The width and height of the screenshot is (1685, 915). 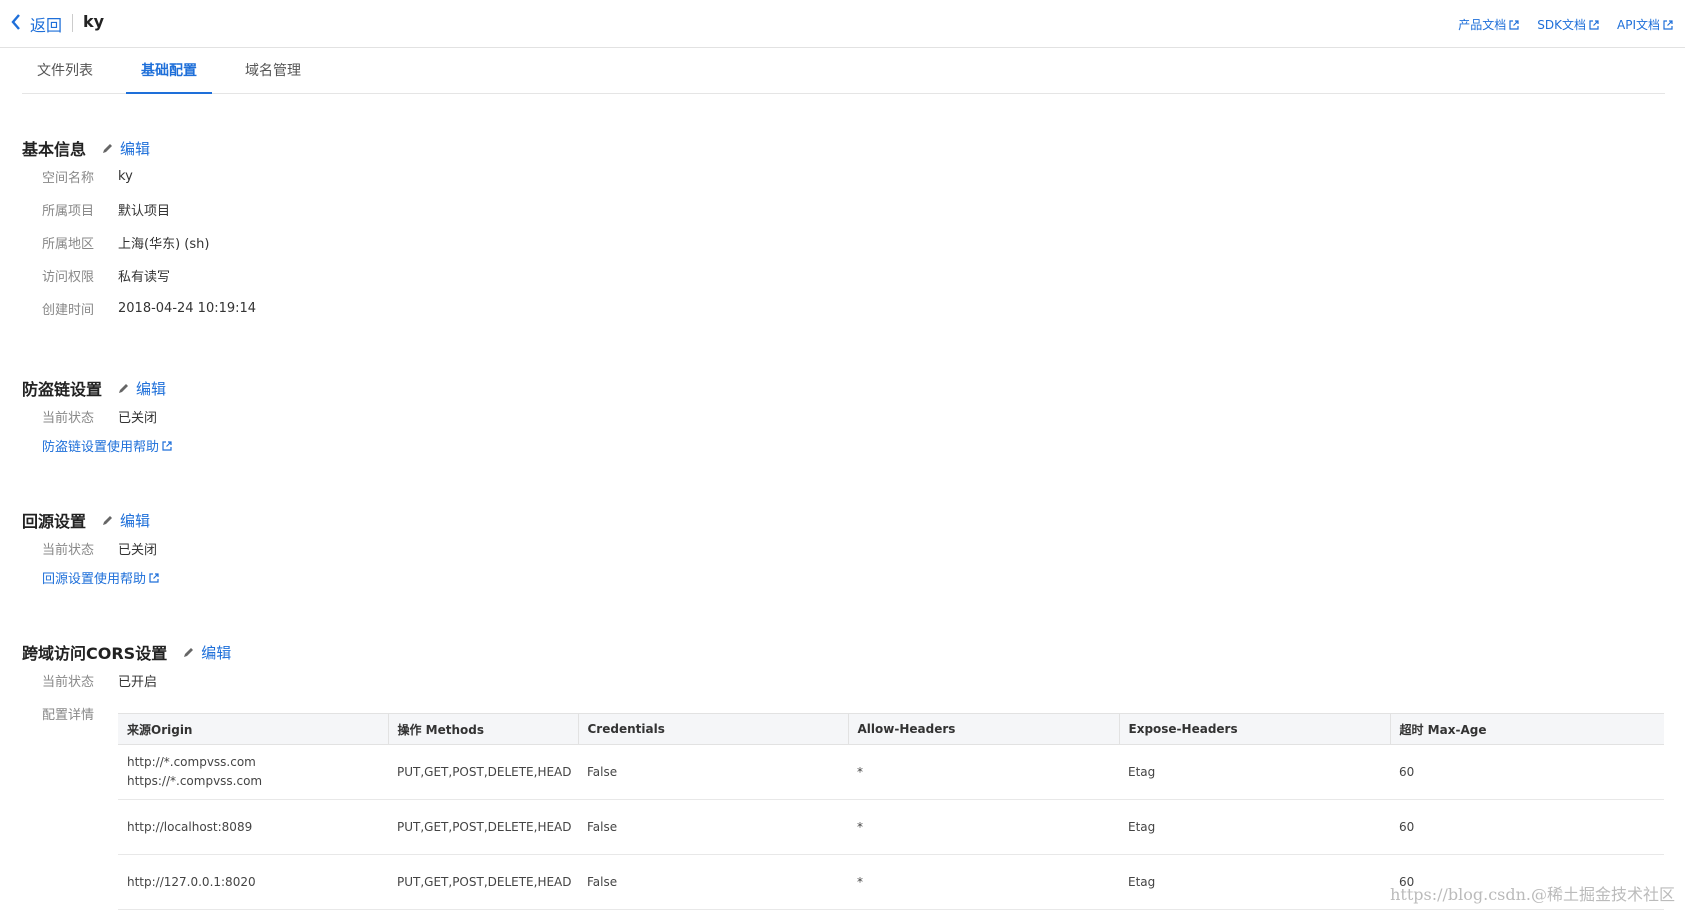 What do you see at coordinates (94, 21) in the screenshot?
I see `page-title: ky` at bounding box center [94, 21].